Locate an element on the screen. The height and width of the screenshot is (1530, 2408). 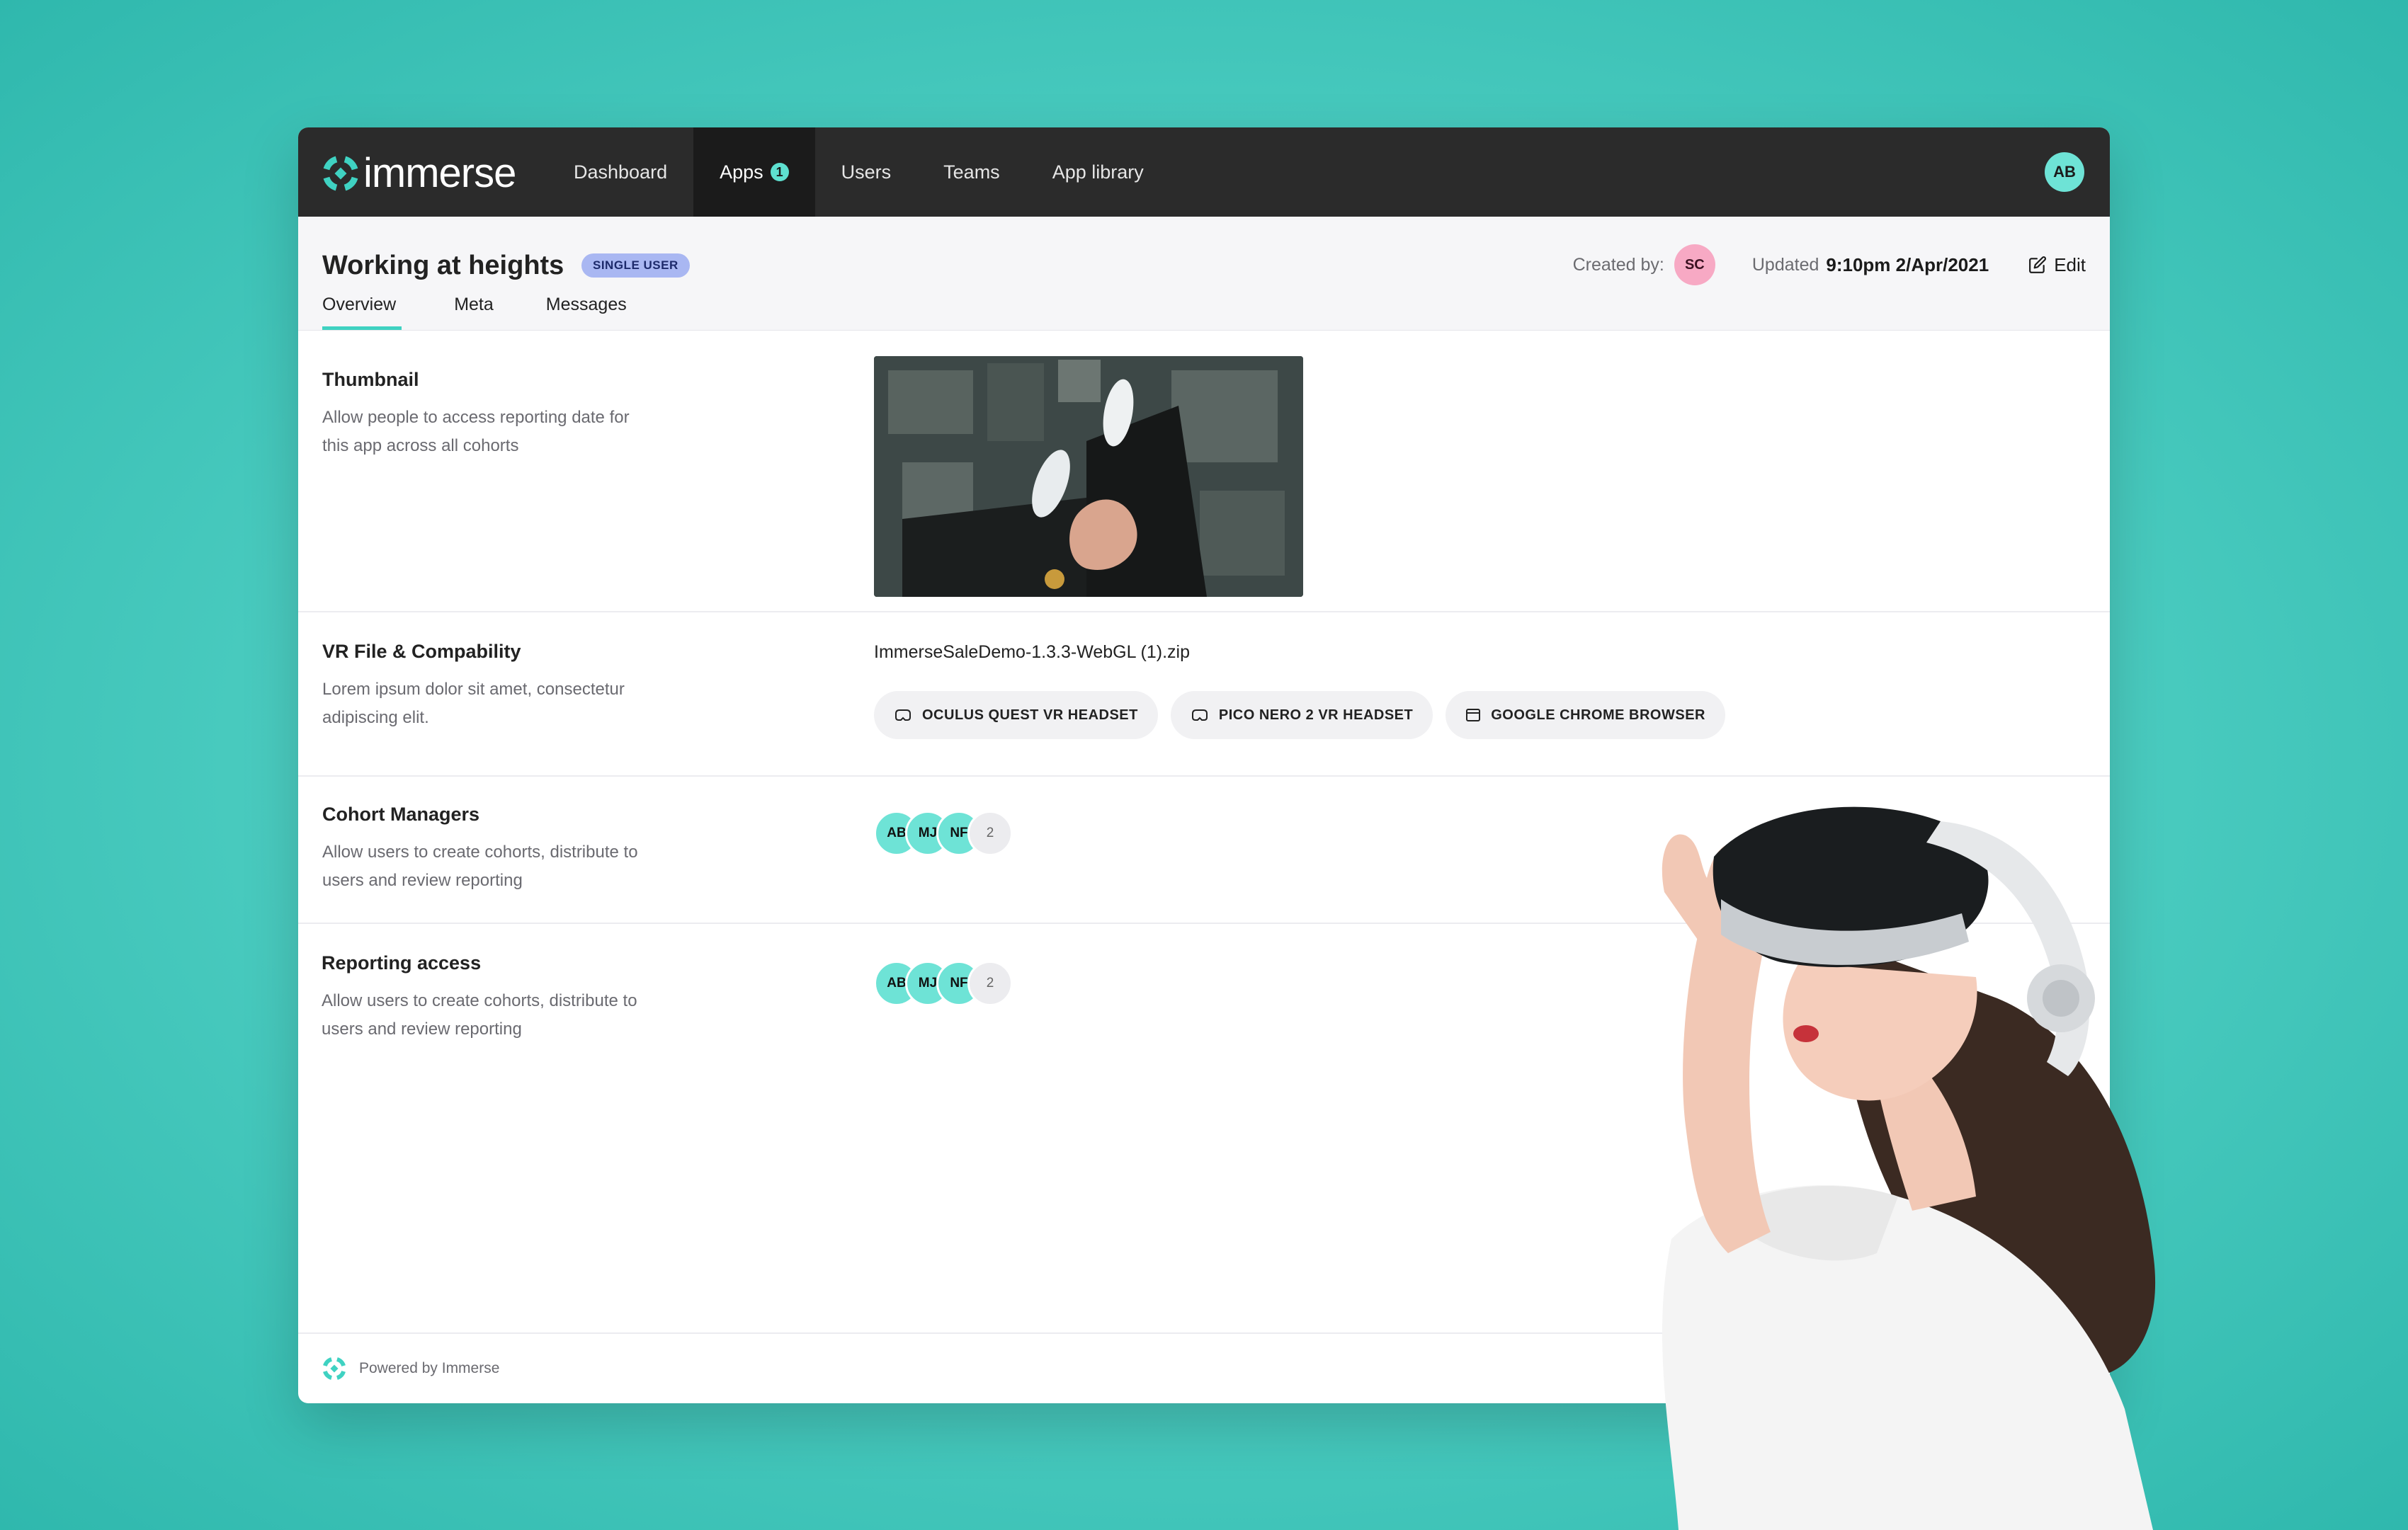
nav-item-label: Teams is located at coordinates (971, 172).